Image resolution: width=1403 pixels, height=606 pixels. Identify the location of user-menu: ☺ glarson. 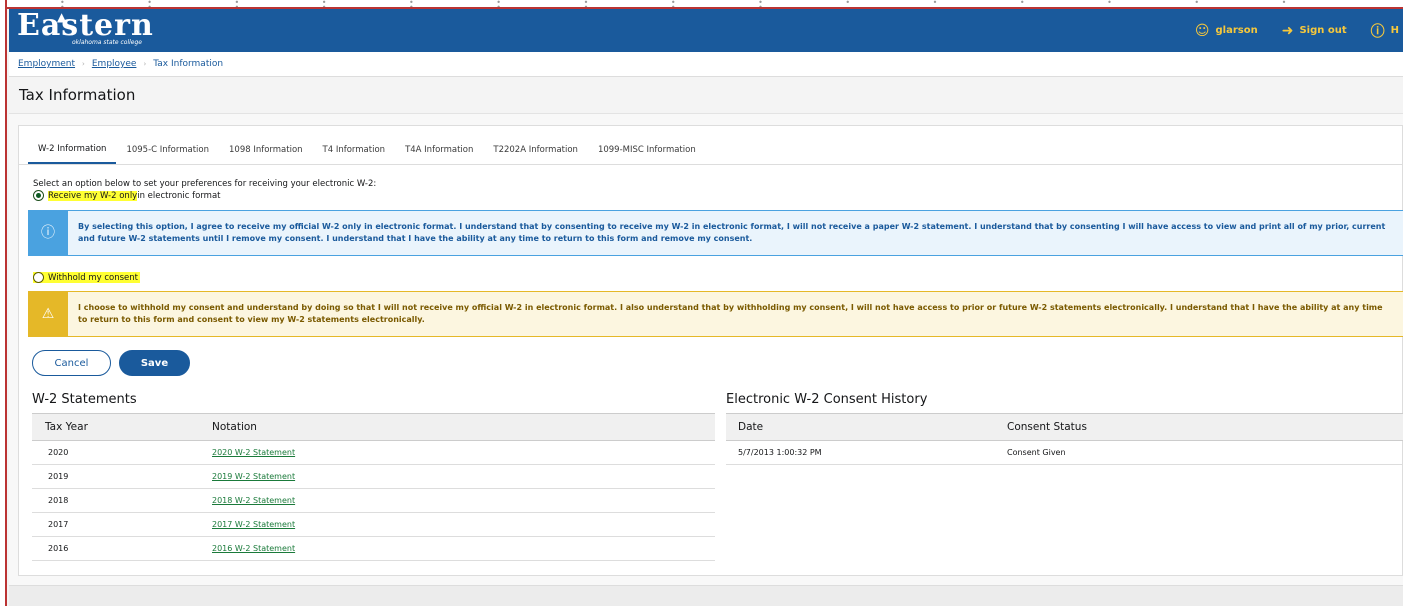
(1226, 31).